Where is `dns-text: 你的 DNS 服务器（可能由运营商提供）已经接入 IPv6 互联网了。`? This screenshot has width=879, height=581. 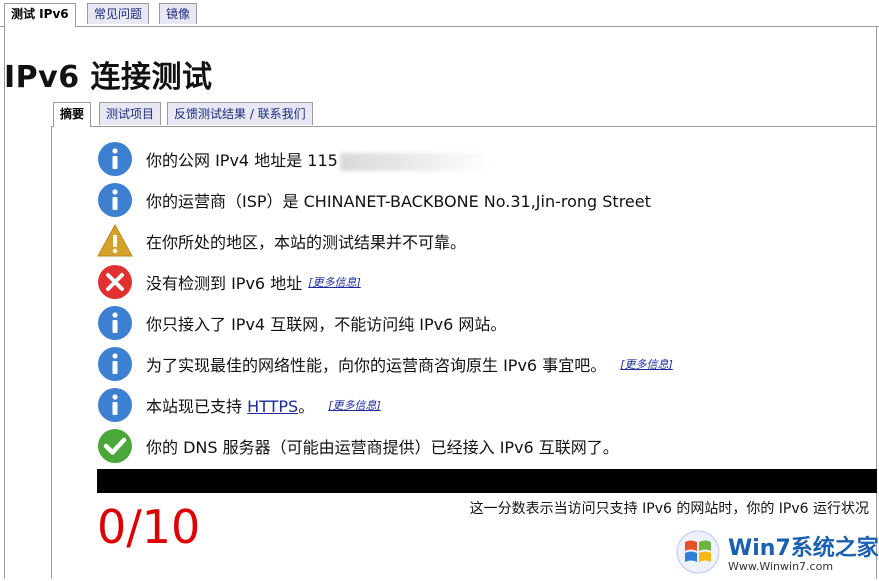
dns-text: 你的 DNS 服务器（可能由运营商提供）已经接入 IPv6 互联网了。 is located at coordinates (382, 447).